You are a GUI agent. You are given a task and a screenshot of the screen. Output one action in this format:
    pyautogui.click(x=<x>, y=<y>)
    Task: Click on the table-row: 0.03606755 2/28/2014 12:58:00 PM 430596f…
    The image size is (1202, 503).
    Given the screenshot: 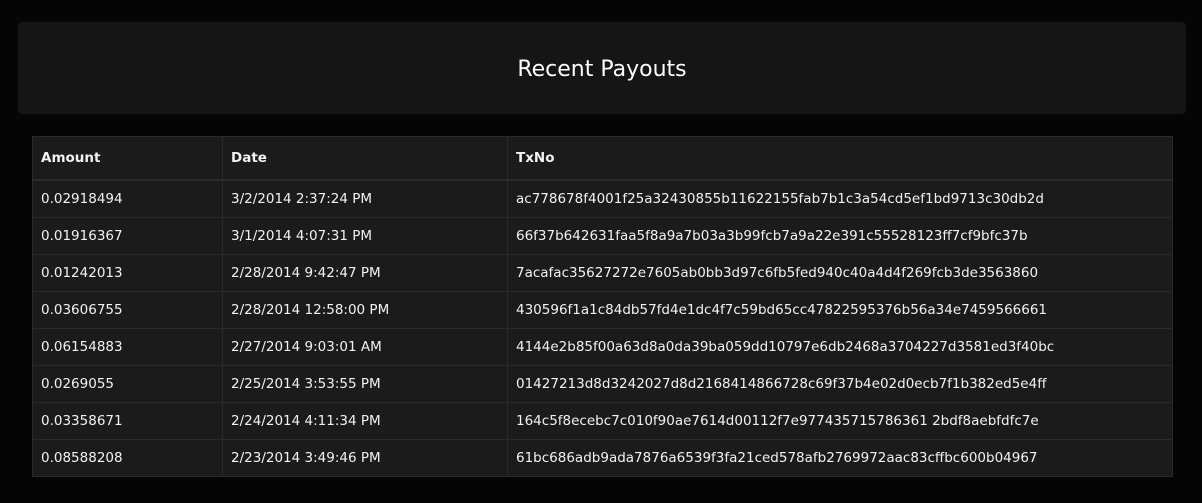 What is the action you would take?
    pyautogui.click(x=602, y=310)
    